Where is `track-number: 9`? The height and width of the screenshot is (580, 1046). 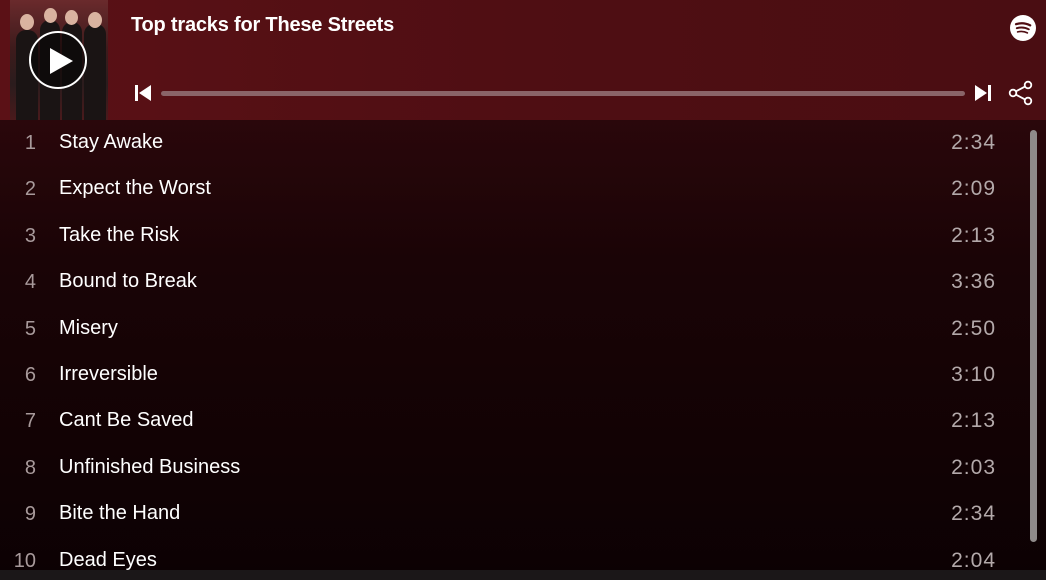
track-number: 9 is located at coordinates (30, 514).